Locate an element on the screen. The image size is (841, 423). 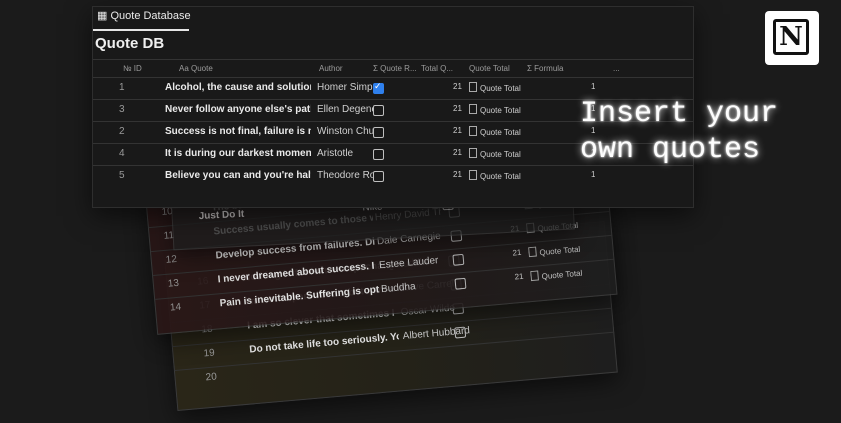
row-id: 5 is located at coordinates (122, 175).